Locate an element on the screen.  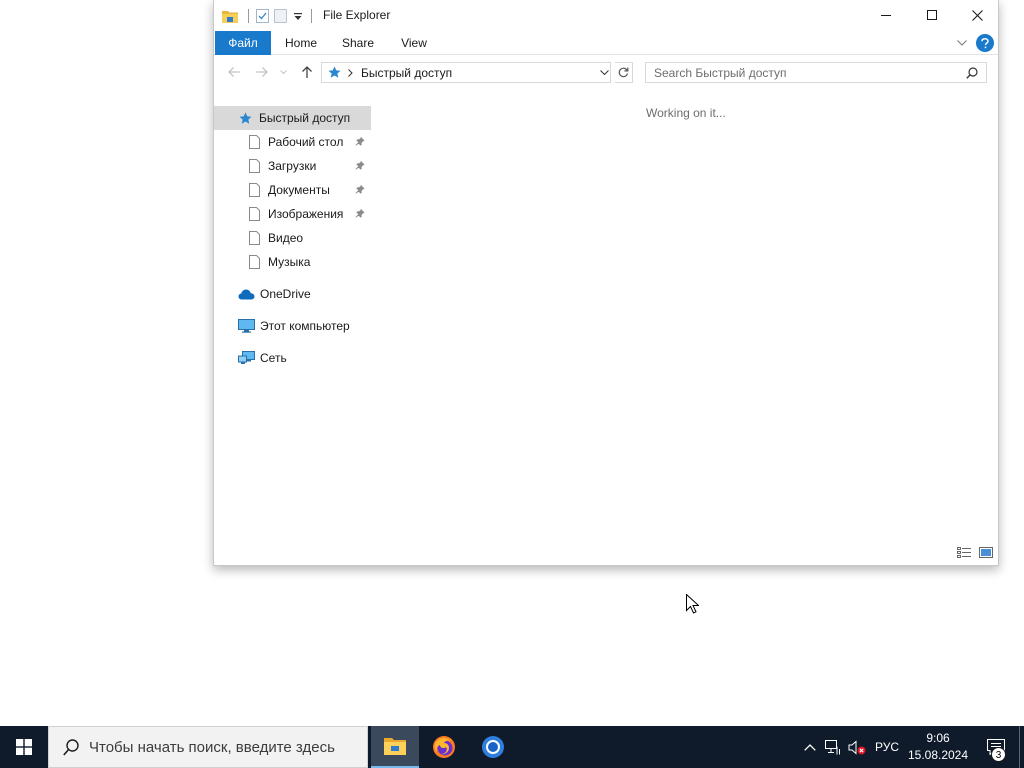
view-toggle is located at coordinates (975, 552).